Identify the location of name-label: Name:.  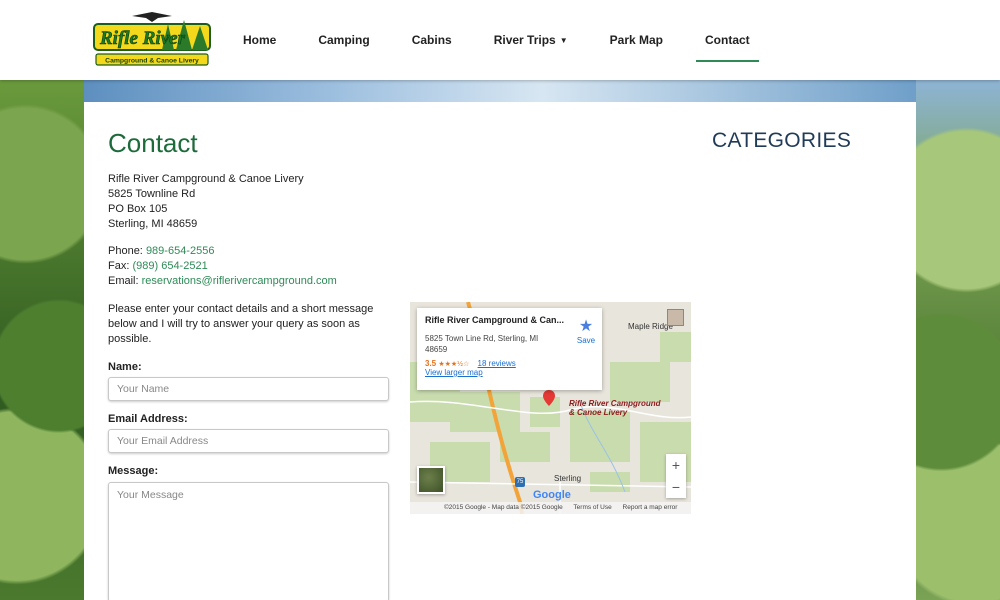
(125, 367).